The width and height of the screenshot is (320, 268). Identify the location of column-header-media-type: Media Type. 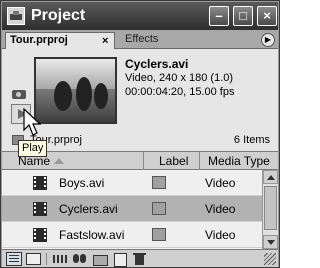
(239, 161).